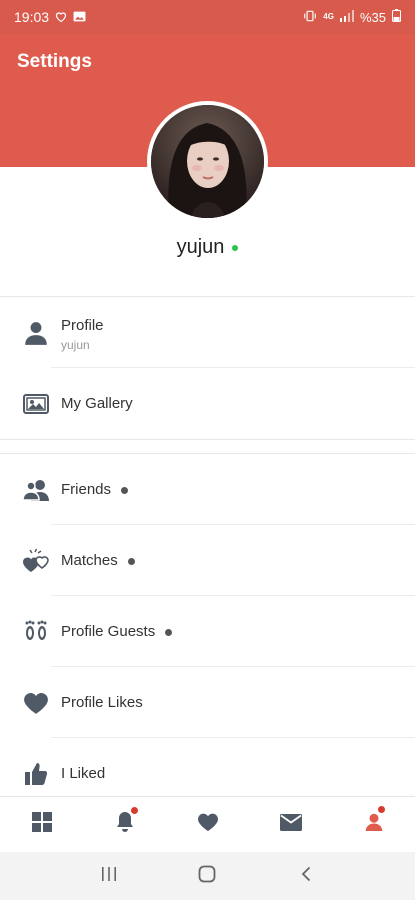 The height and width of the screenshot is (900, 415). Describe the element at coordinates (108, 631) in the screenshot. I see `menu-item-text: Profile Guests` at that location.